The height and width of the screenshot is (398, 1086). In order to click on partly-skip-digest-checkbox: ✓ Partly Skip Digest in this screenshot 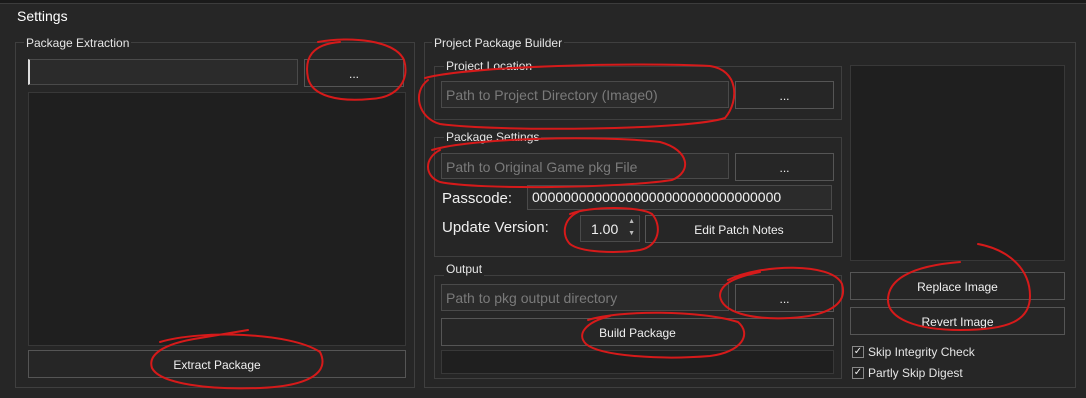, I will do `click(907, 373)`.